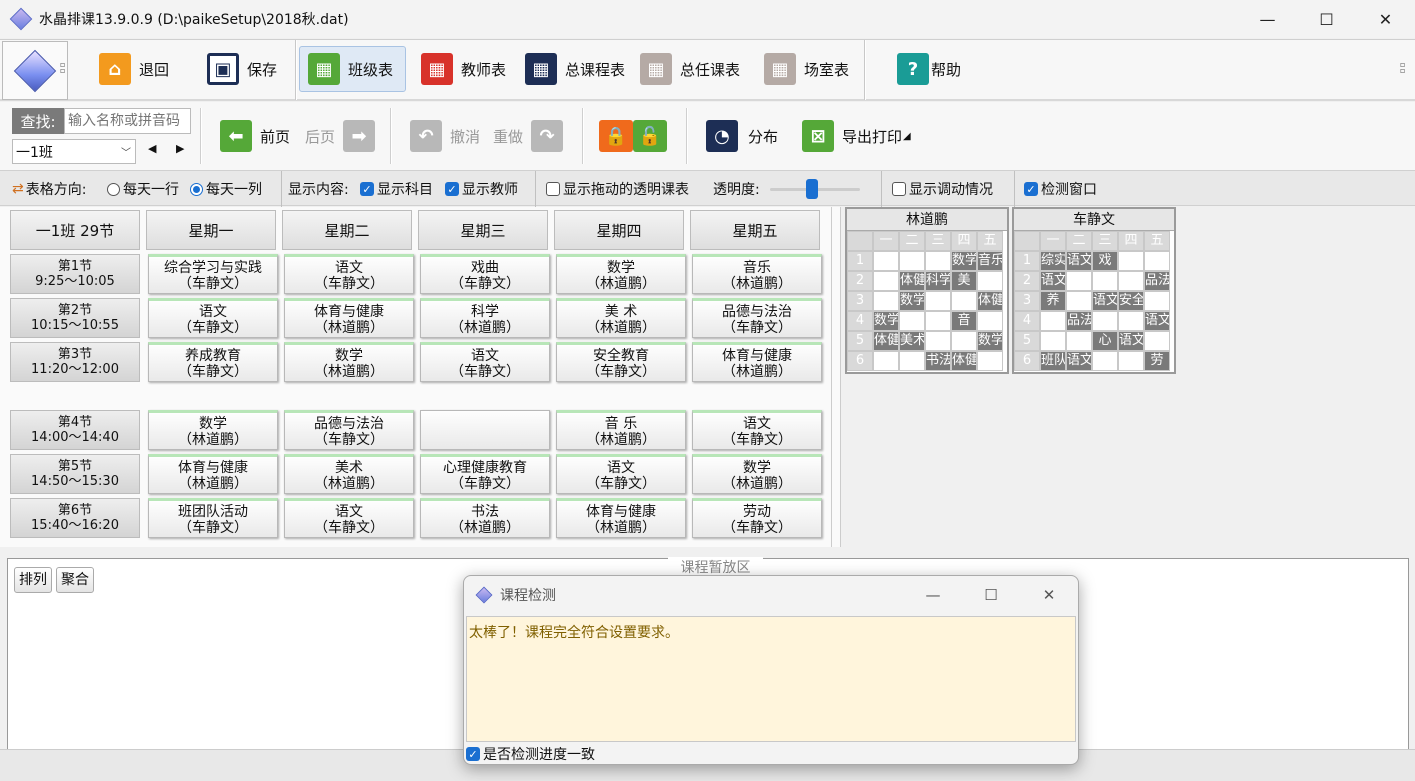 The image size is (1415, 781). Describe the element at coordinates (340, 136) in the screenshot. I see `next-page-button: 后页 ➡` at that location.